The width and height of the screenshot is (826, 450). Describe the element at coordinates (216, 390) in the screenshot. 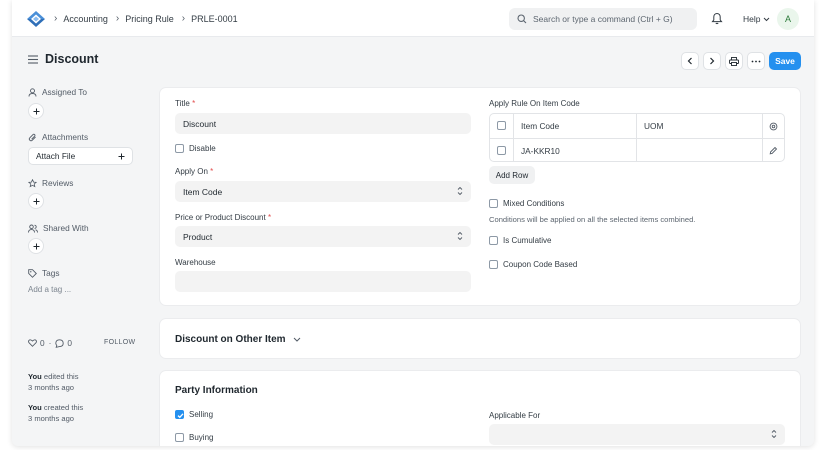

I see `section-title: Party Information` at that location.